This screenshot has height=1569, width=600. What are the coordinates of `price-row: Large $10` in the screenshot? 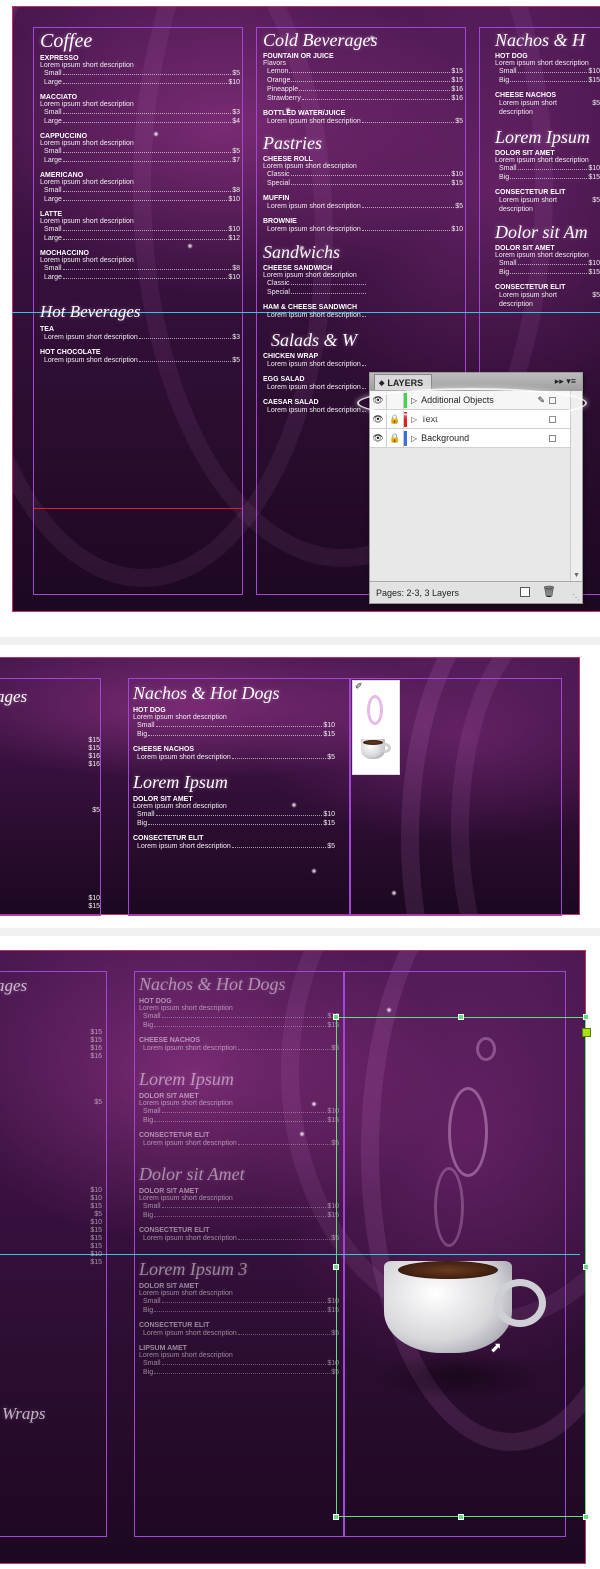 It's located at (140, 199).